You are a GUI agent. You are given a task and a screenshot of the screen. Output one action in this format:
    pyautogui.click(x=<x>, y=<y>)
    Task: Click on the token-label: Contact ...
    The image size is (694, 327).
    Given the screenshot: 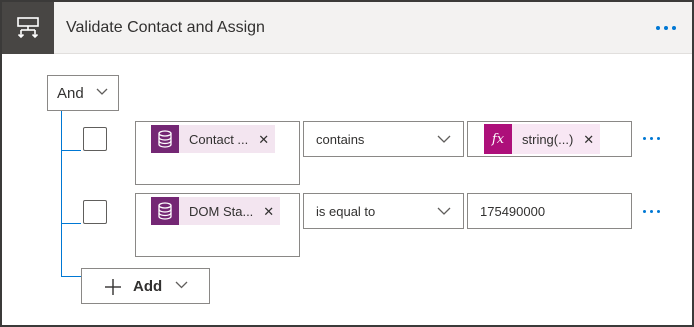 What is the action you would take?
    pyautogui.click(x=219, y=139)
    